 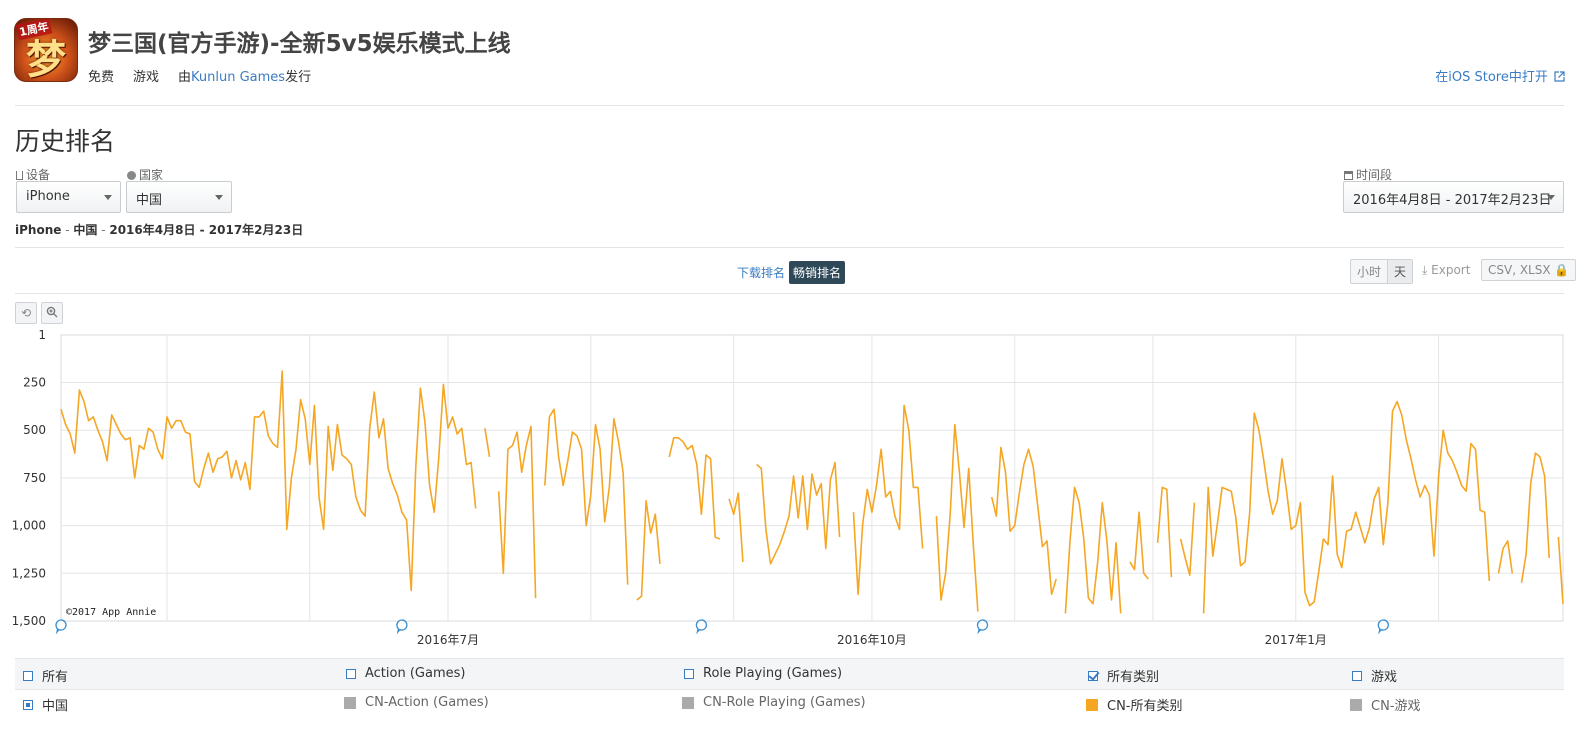 I want to click on price-label: 免费, so click(x=101, y=77).